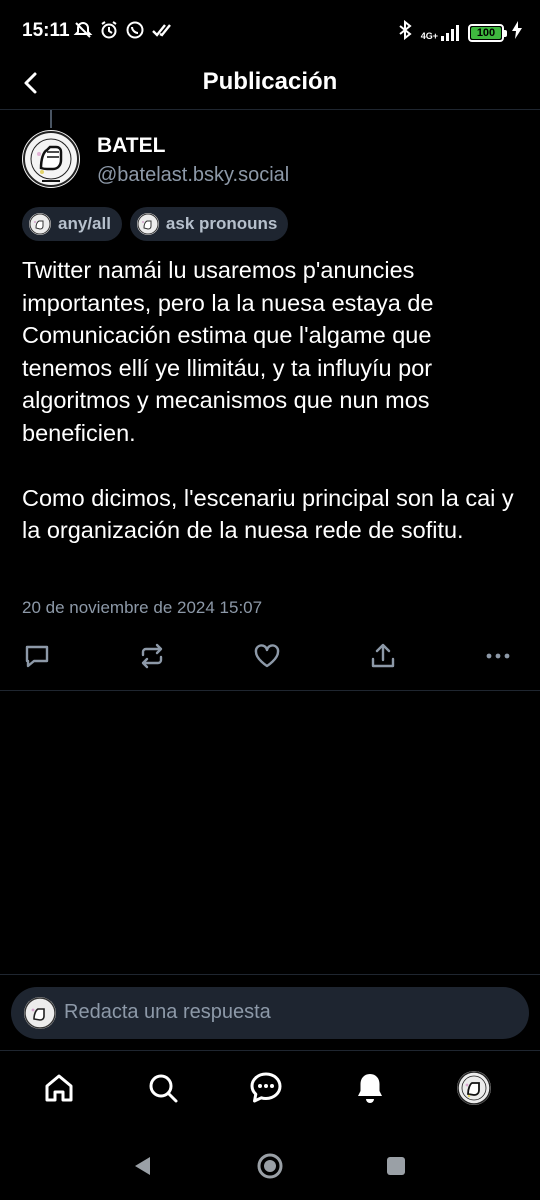 The image size is (540, 1200). I want to click on battery-icon: 100, so click(487, 32).